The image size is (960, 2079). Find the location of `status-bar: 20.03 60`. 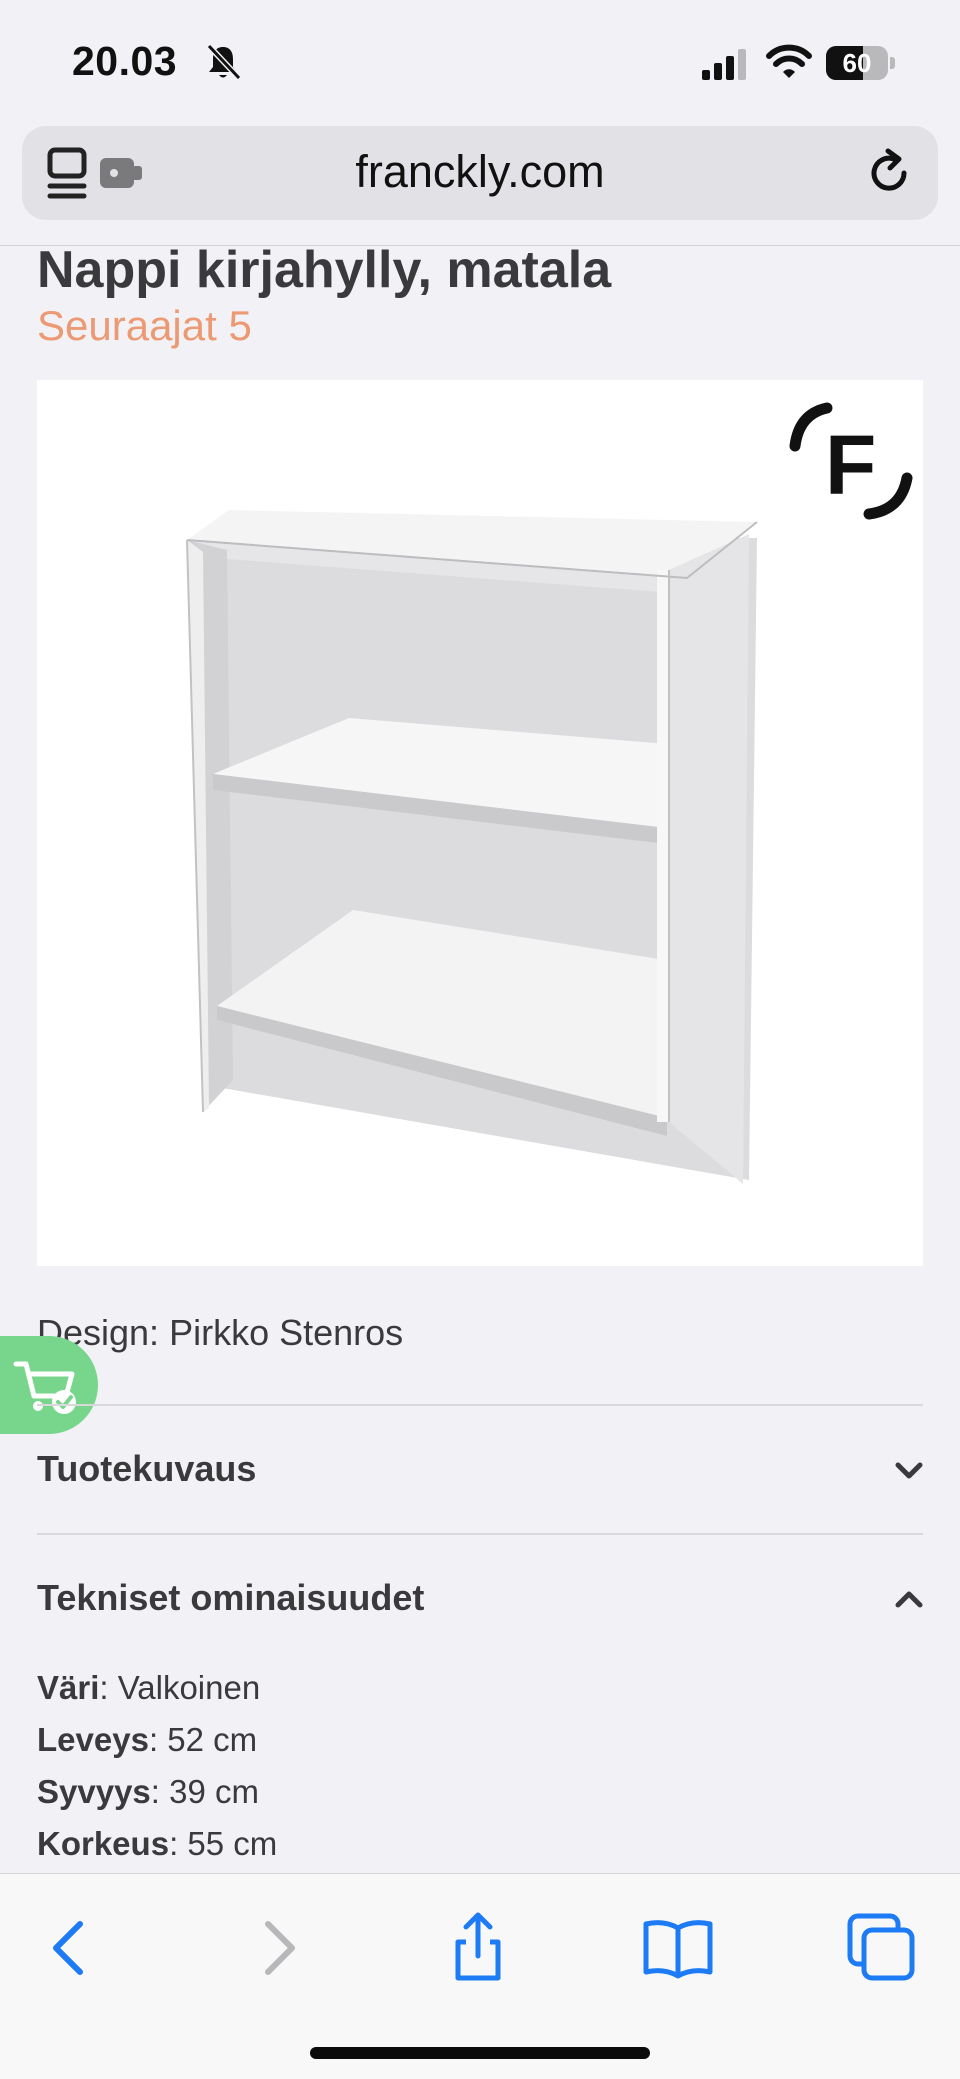

status-bar: 20.03 60 is located at coordinates (480, 60).